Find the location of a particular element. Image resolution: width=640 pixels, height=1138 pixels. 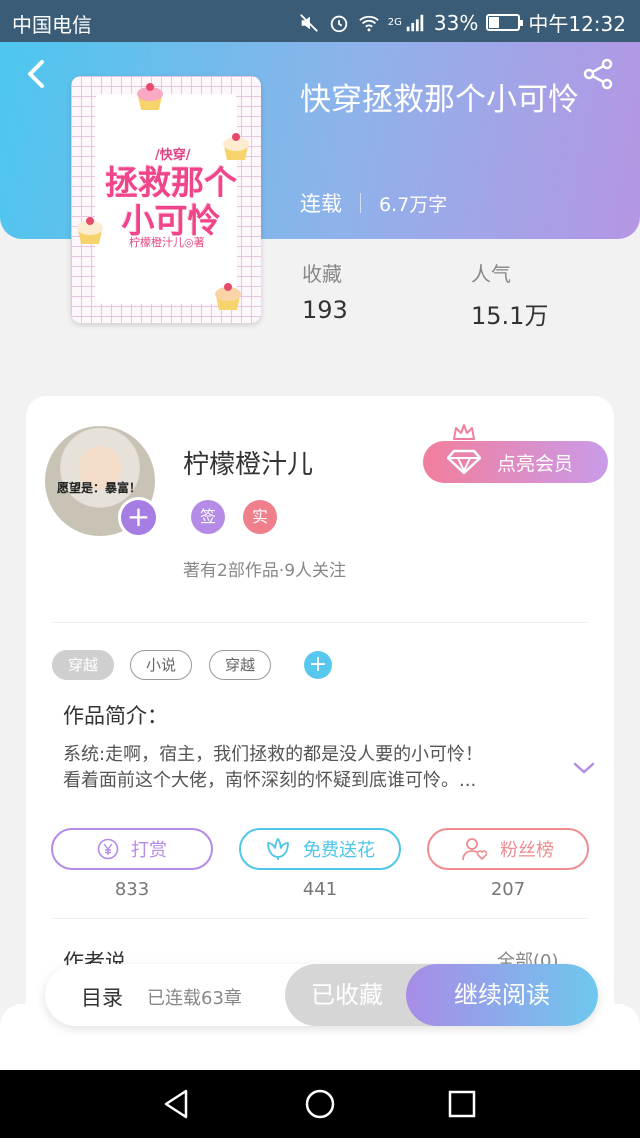

tip-button: 打赏 is located at coordinates (132, 849).